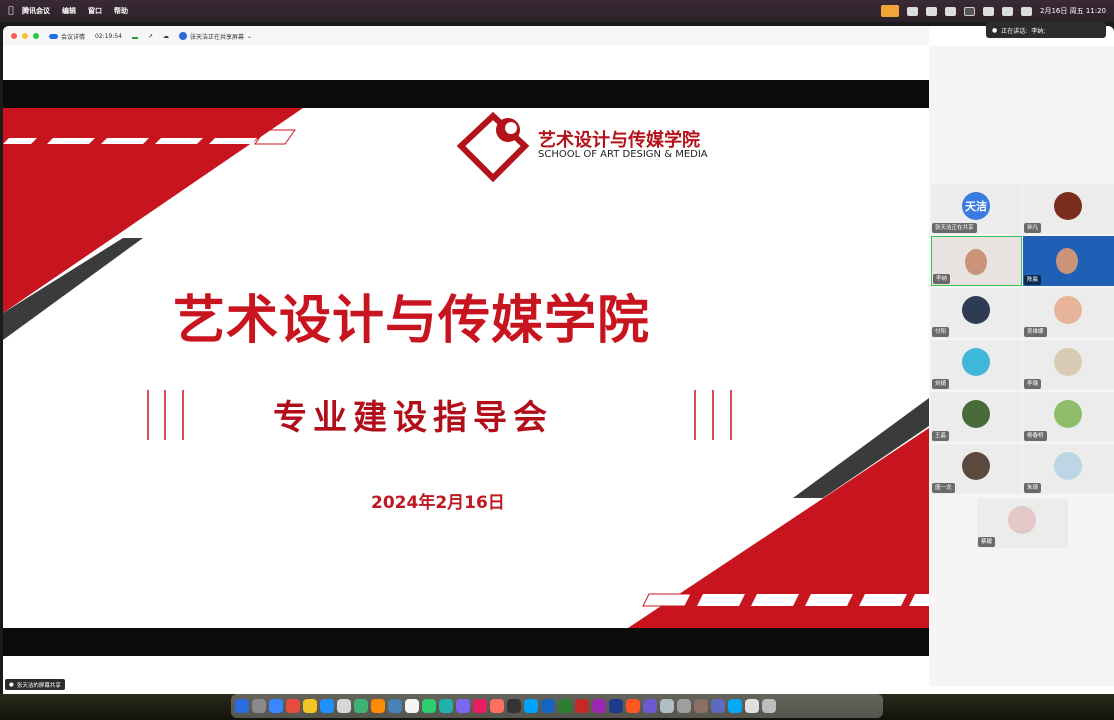  Describe the element at coordinates (466, 685) in the screenshot. I see `window-bottom-strip` at that location.